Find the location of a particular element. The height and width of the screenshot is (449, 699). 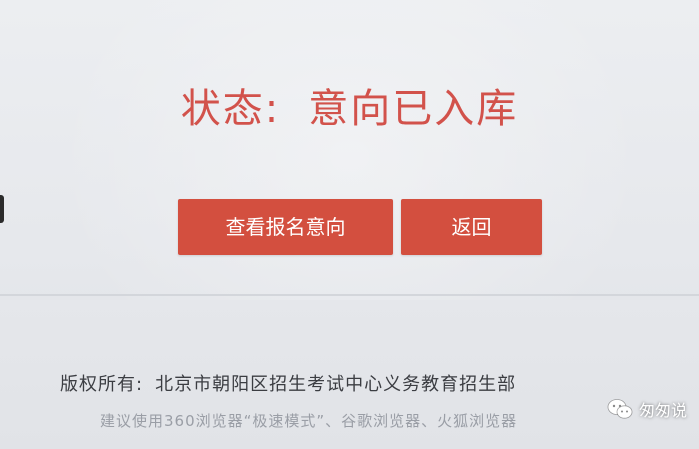

watermark-text: 匆匆说 is located at coordinates (662, 410).